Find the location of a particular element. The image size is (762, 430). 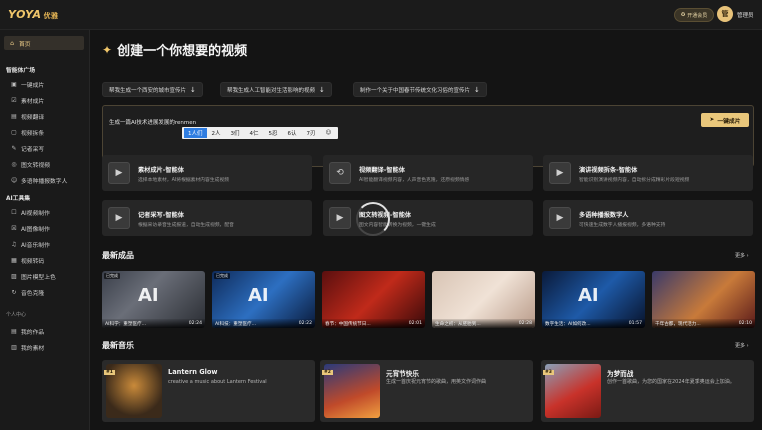

sidebar-item-smart-3: ▢ 视频拆条 is located at coordinates (46, 132).